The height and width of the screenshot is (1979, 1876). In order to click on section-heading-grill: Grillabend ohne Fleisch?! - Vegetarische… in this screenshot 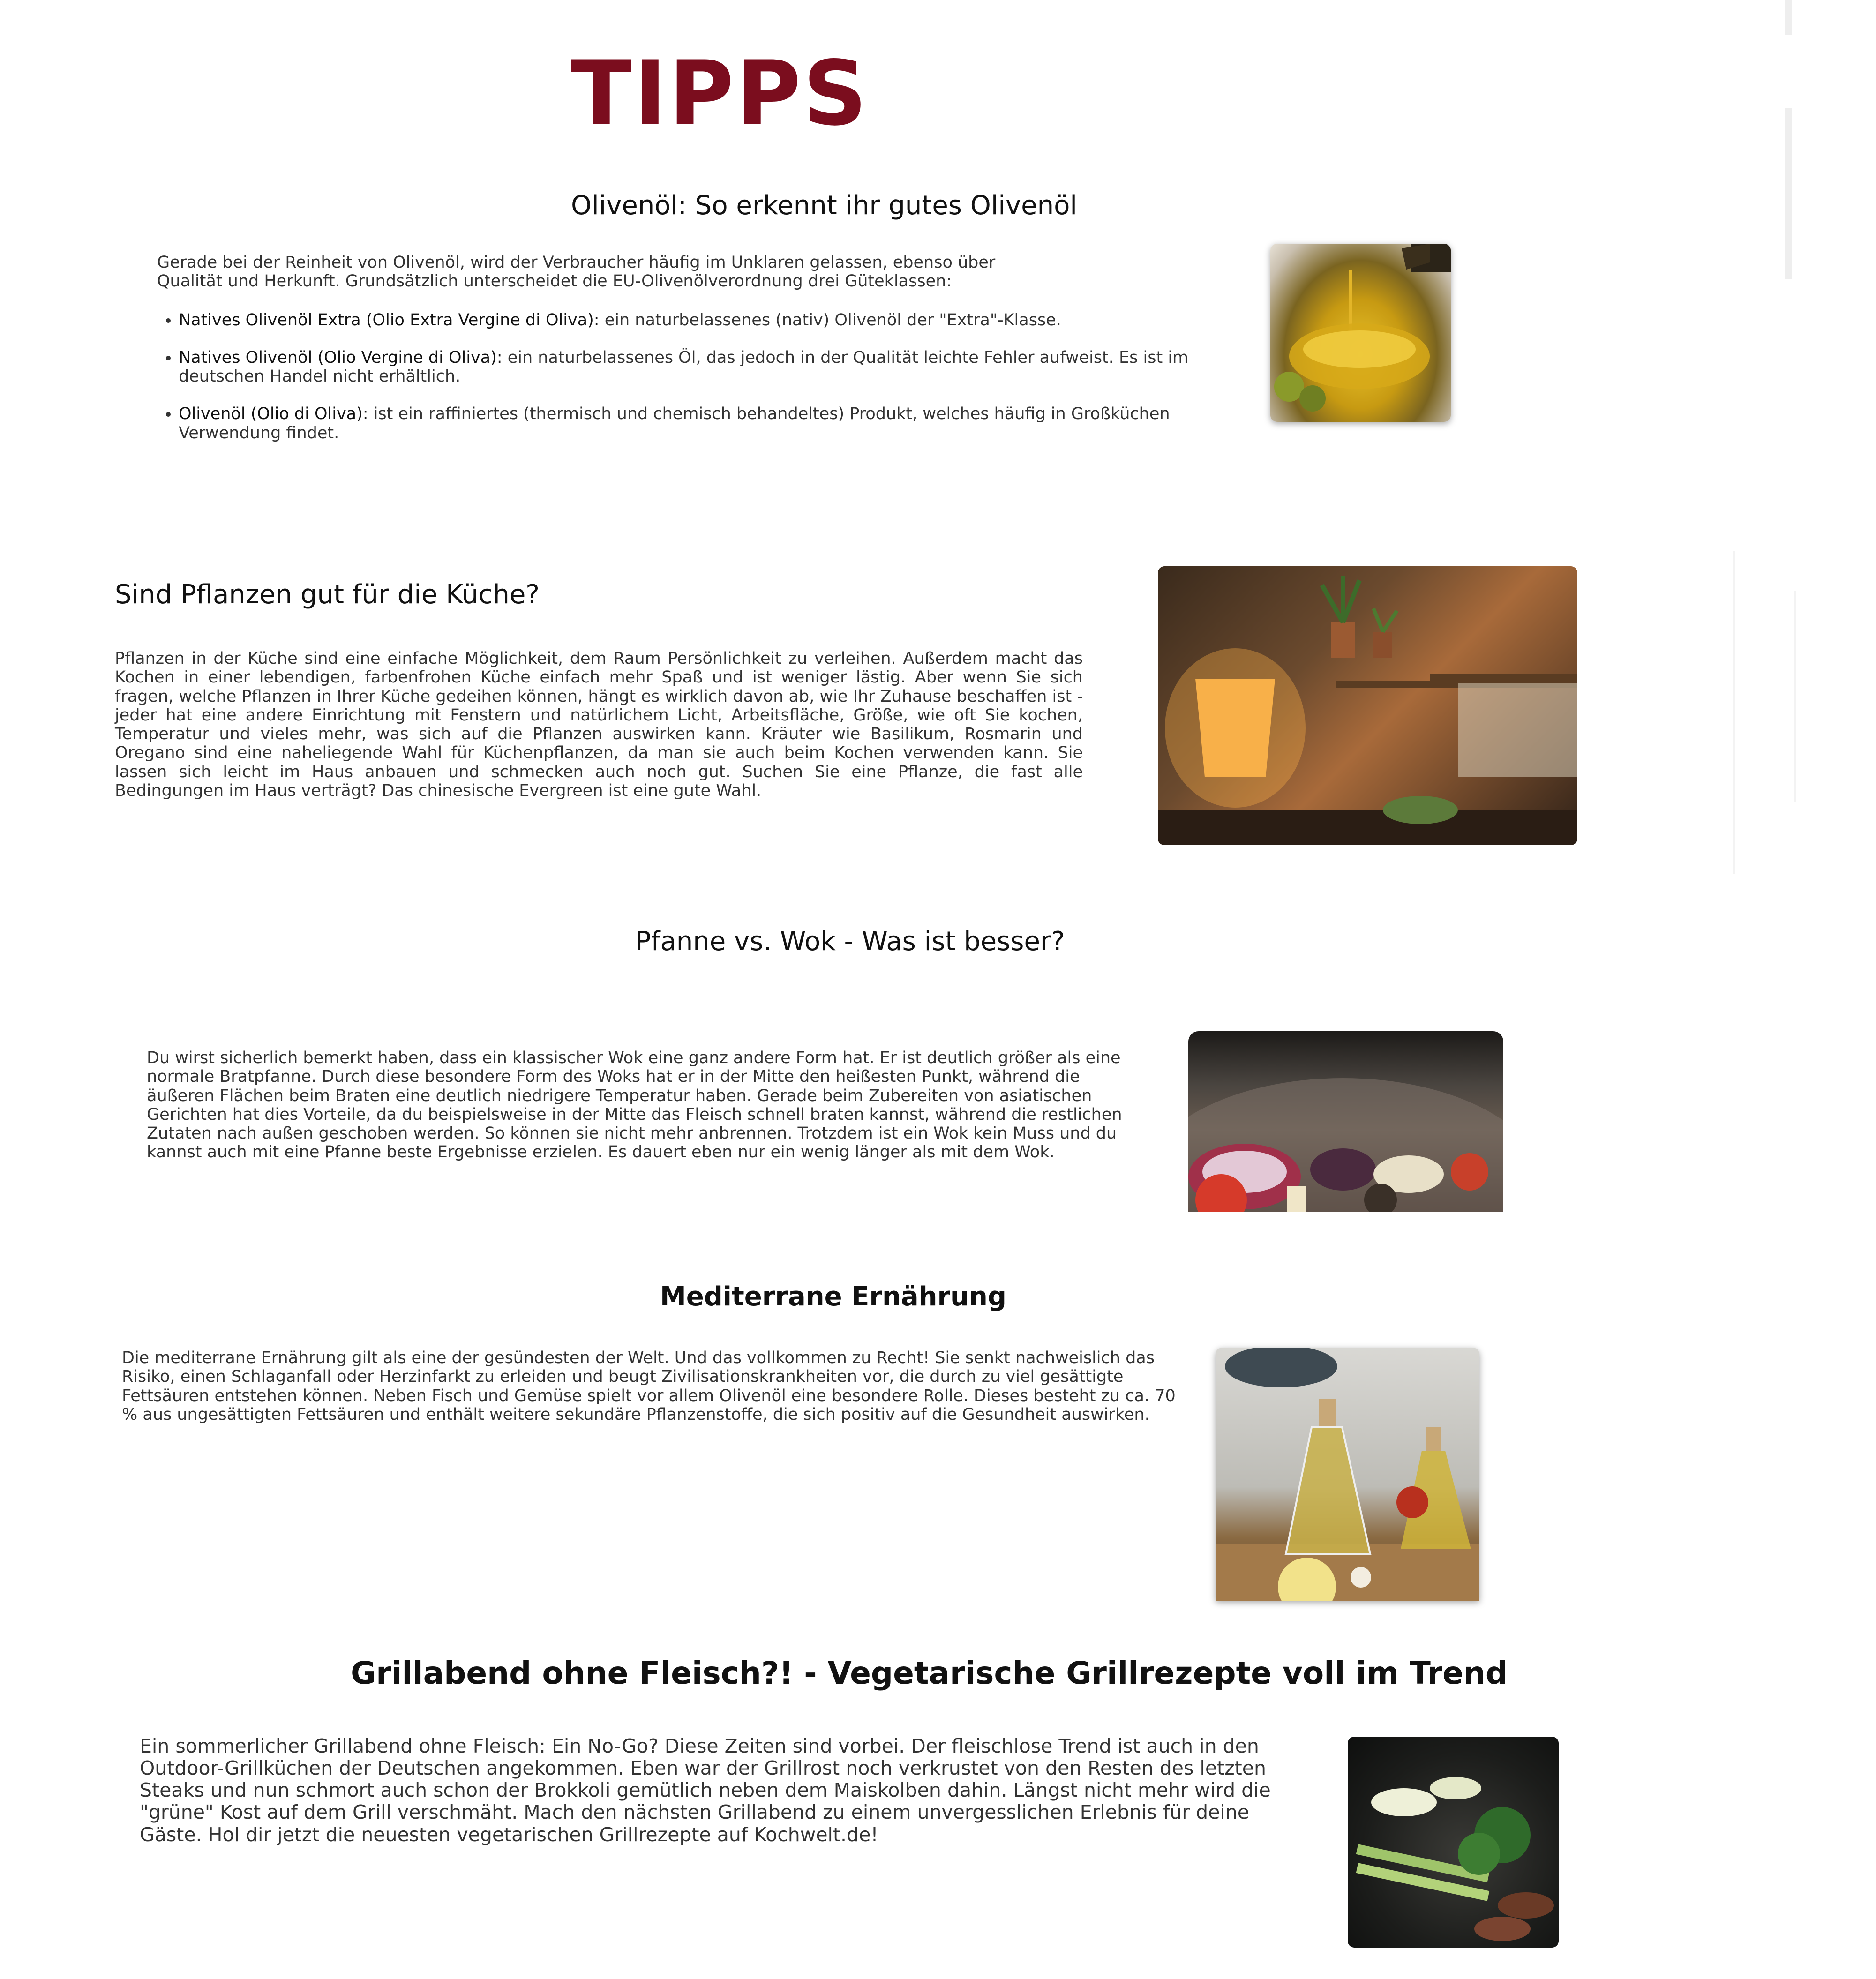, I will do `click(930, 1673)`.